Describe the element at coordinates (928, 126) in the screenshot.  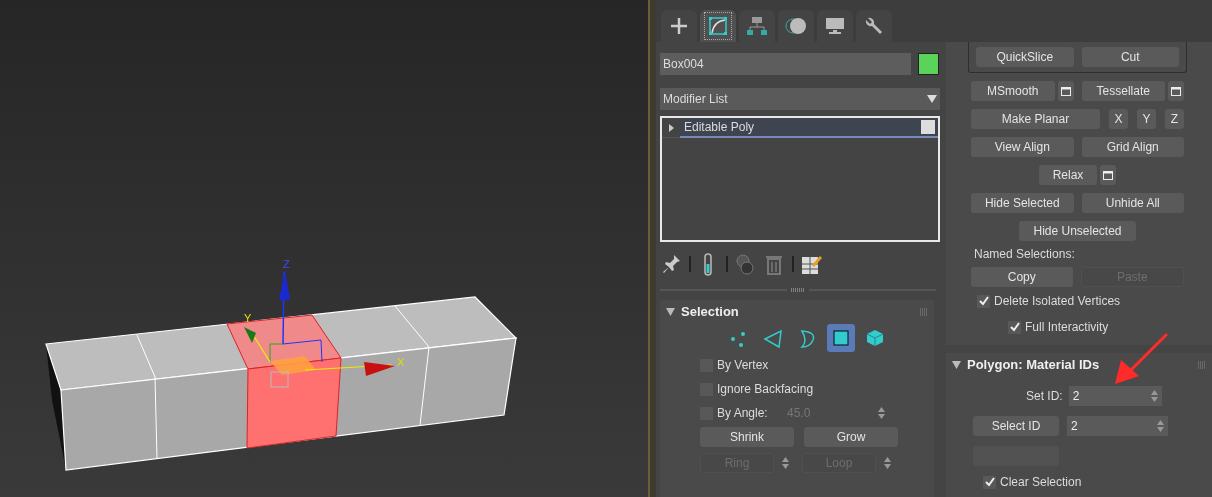
I see `toggle-icon` at that location.